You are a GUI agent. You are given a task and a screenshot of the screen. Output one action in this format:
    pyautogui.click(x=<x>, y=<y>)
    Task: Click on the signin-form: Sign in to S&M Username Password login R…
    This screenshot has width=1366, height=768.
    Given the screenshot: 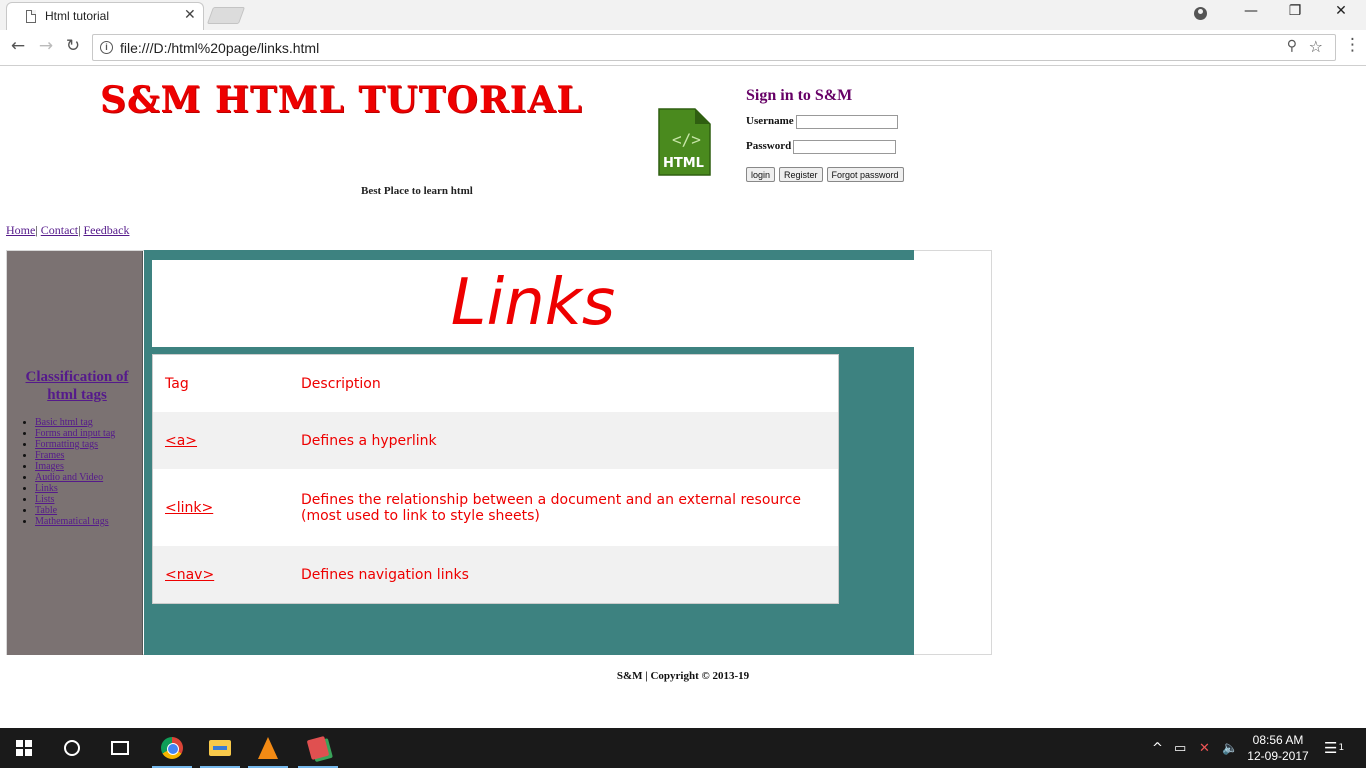 What is the action you would take?
    pyautogui.click(x=825, y=134)
    